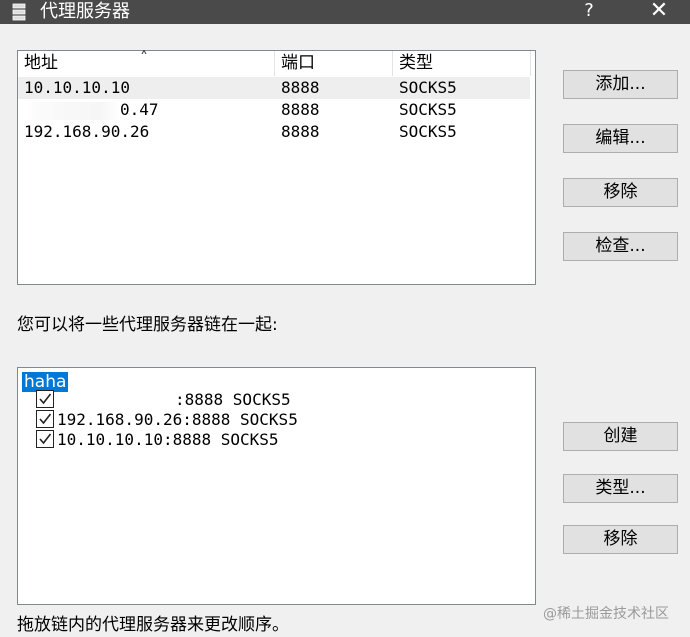 This screenshot has width=690, height=637. I want to click on list-header: 地址 ˄ 端口 类型, so click(276, 62).